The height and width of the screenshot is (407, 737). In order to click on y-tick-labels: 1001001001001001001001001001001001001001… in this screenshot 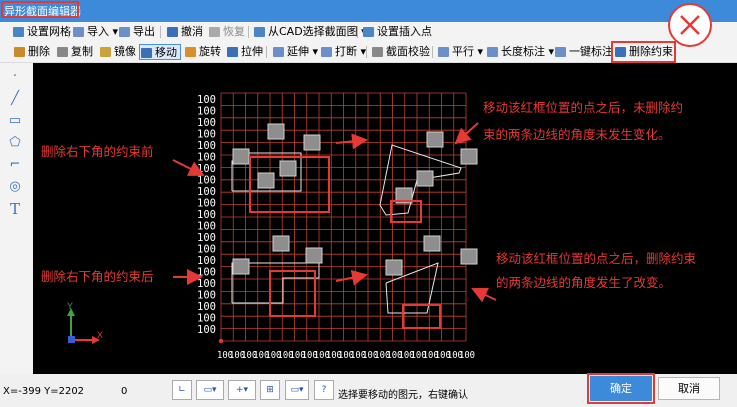, I will do `click(206, 215)`.